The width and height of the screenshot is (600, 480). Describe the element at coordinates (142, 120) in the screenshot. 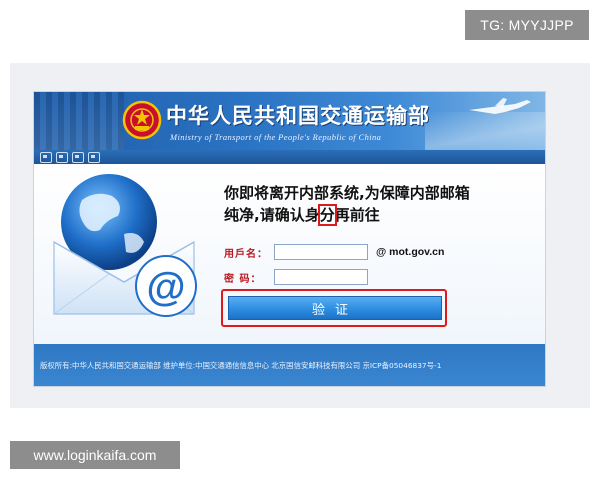

I see `national-emblem-icon` at that location.